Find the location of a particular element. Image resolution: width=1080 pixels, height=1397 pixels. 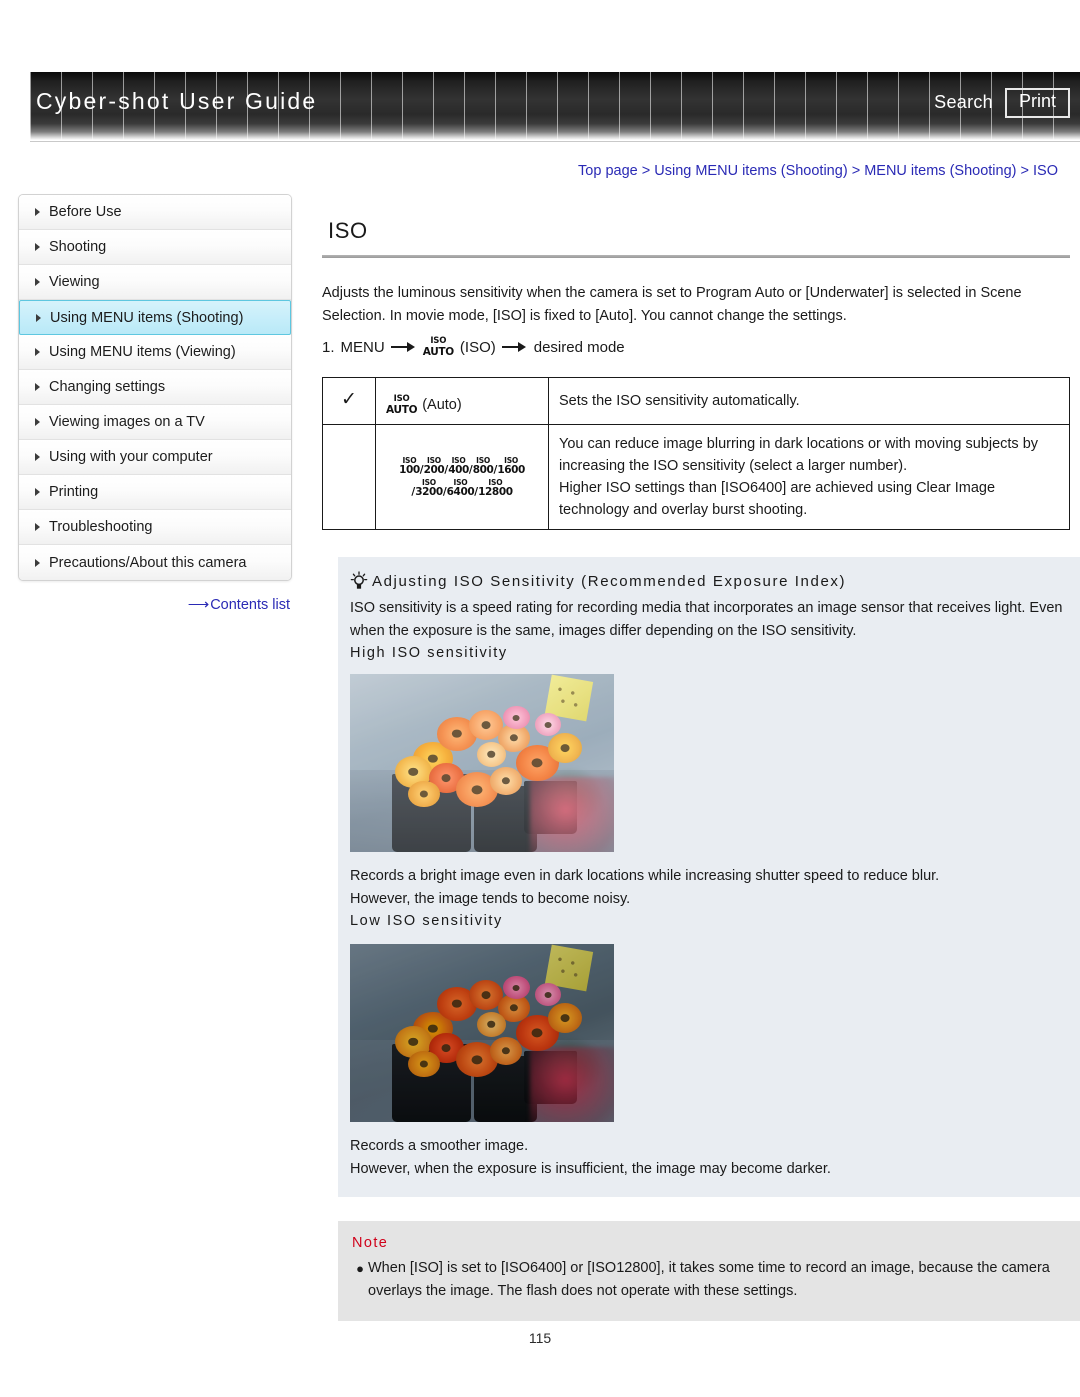

sidebar-item-changing-settings: Changing settings is located at coordinates (155, 387).